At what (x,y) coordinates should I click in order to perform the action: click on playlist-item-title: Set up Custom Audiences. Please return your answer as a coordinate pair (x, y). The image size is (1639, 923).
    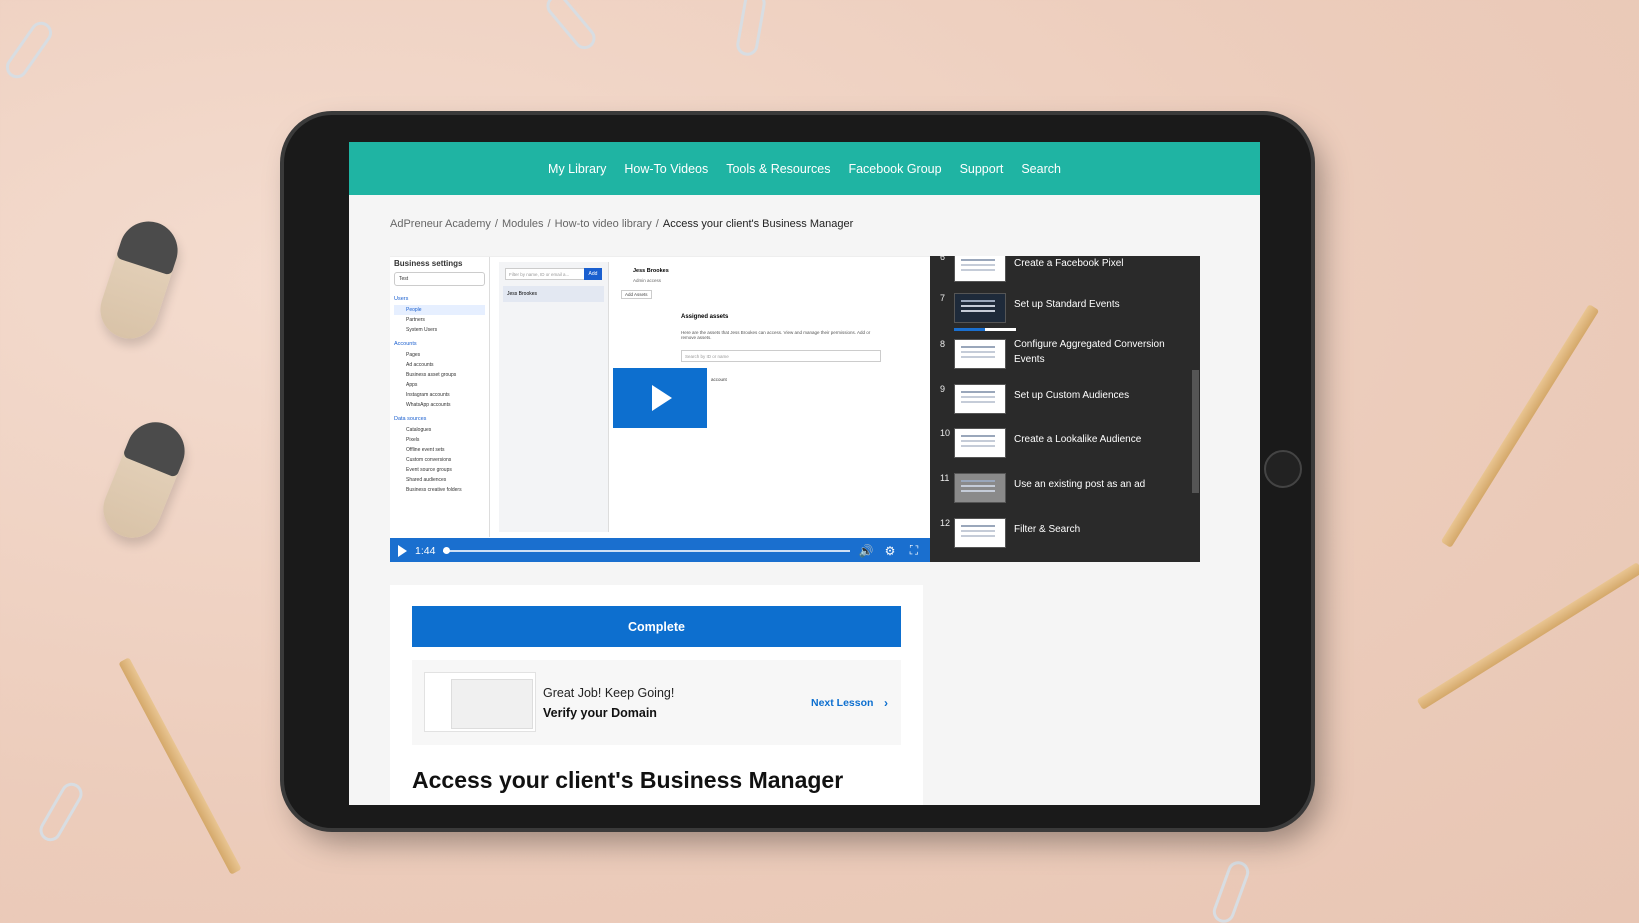
    Looking at the image, I should click on (1072, 395).